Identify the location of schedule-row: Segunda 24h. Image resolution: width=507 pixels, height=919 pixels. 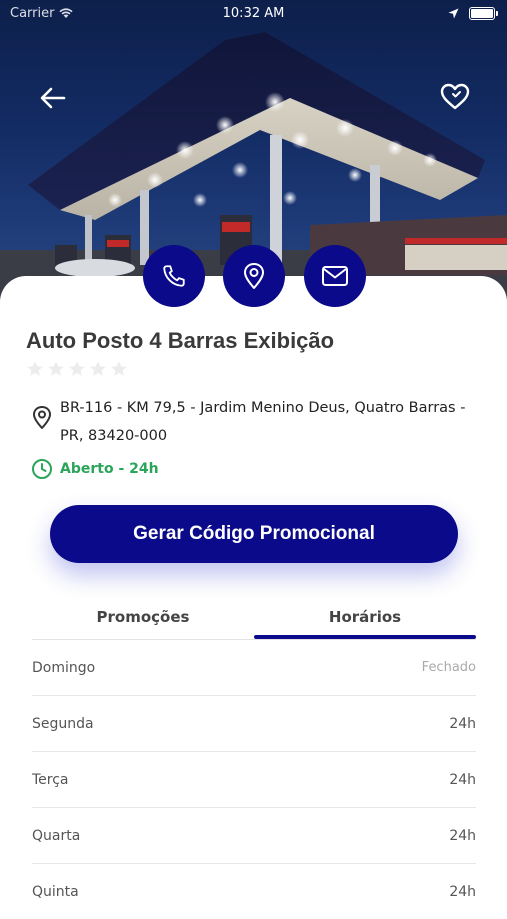
(254, 724).